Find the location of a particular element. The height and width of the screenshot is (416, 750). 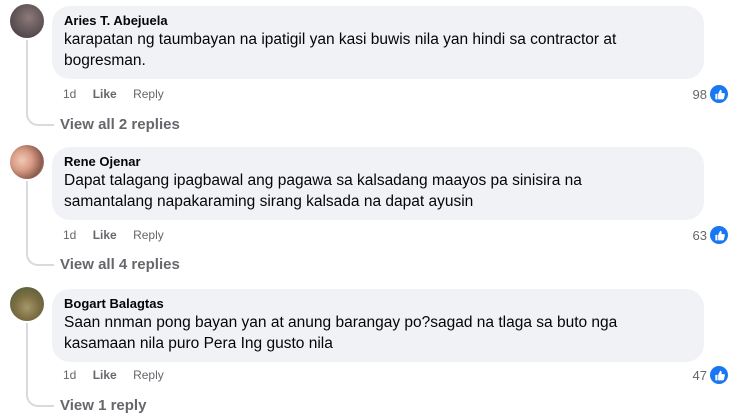

comment-author: Bogart Balagtas is located at coordinates (378, 303).